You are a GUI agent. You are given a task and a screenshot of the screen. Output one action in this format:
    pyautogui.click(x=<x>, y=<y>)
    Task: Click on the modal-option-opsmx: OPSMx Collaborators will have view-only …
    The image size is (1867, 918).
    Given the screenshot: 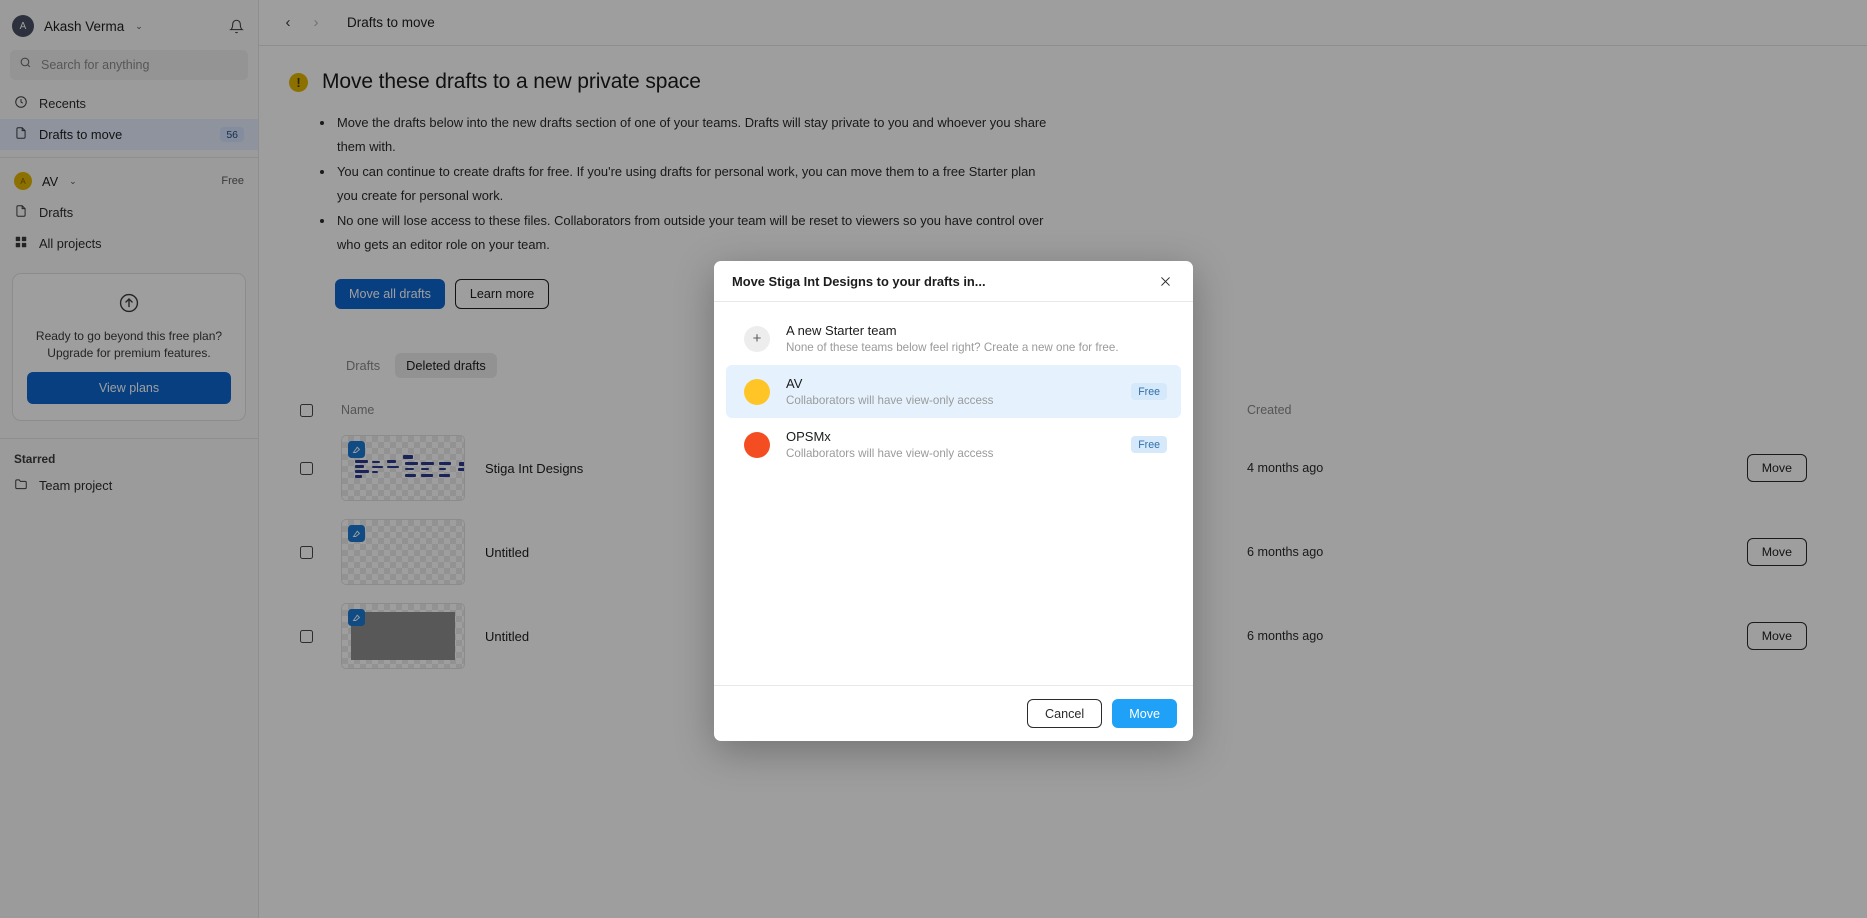 What is the action you would take?
    pyautogui.click(x=953, y=444)
    